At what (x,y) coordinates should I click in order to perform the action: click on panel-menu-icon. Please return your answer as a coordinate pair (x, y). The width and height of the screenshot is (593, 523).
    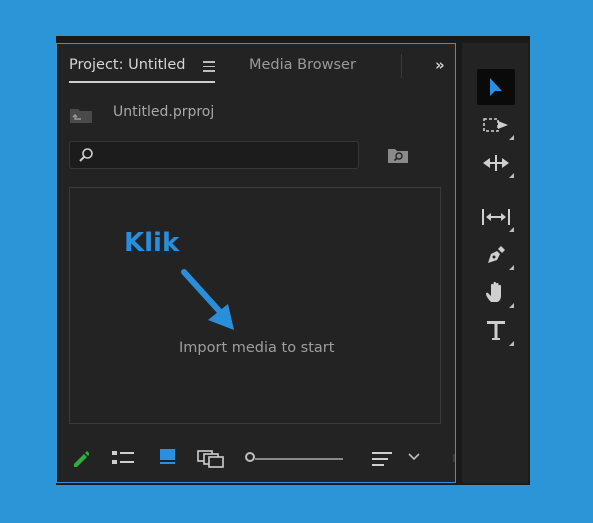
    Looking at the image, I should click on (209, 66).